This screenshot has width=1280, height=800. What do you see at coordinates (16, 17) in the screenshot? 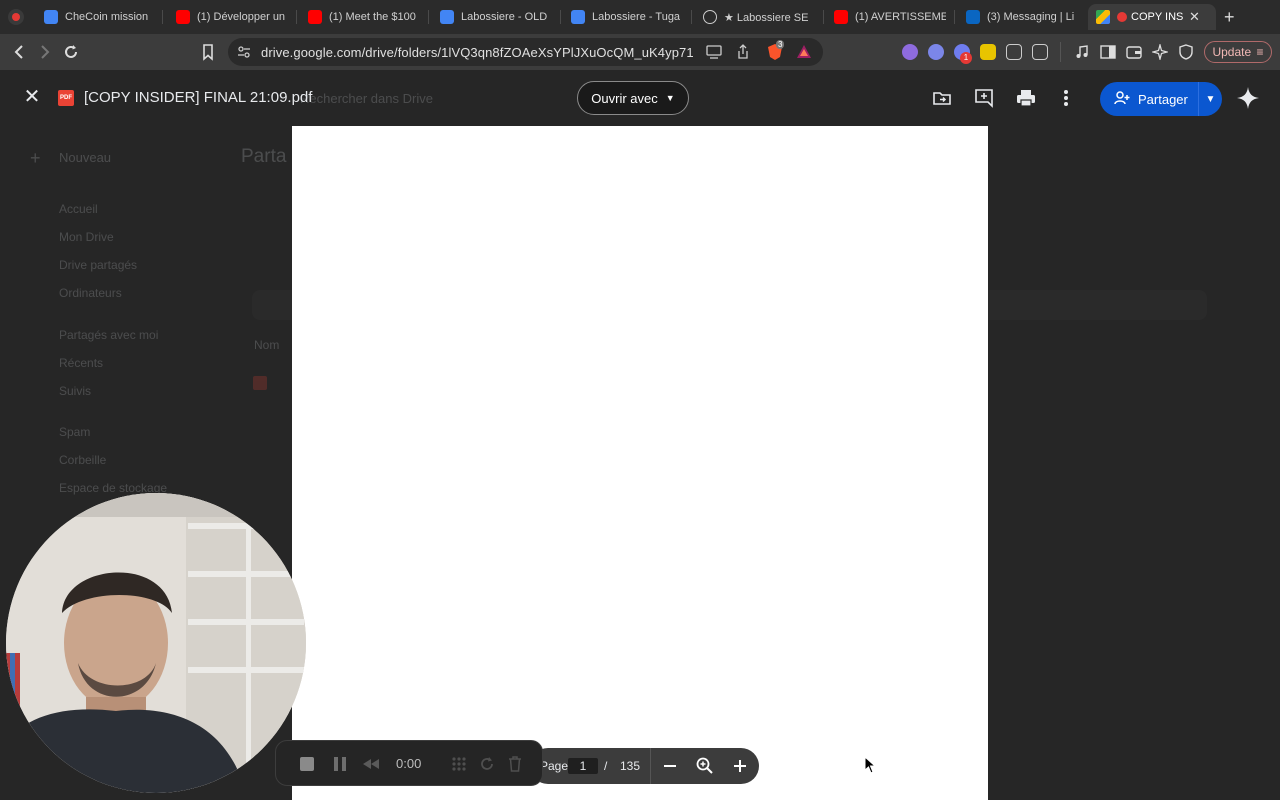
I see `recording-indicator-icon` at bounding box center [16, 17].